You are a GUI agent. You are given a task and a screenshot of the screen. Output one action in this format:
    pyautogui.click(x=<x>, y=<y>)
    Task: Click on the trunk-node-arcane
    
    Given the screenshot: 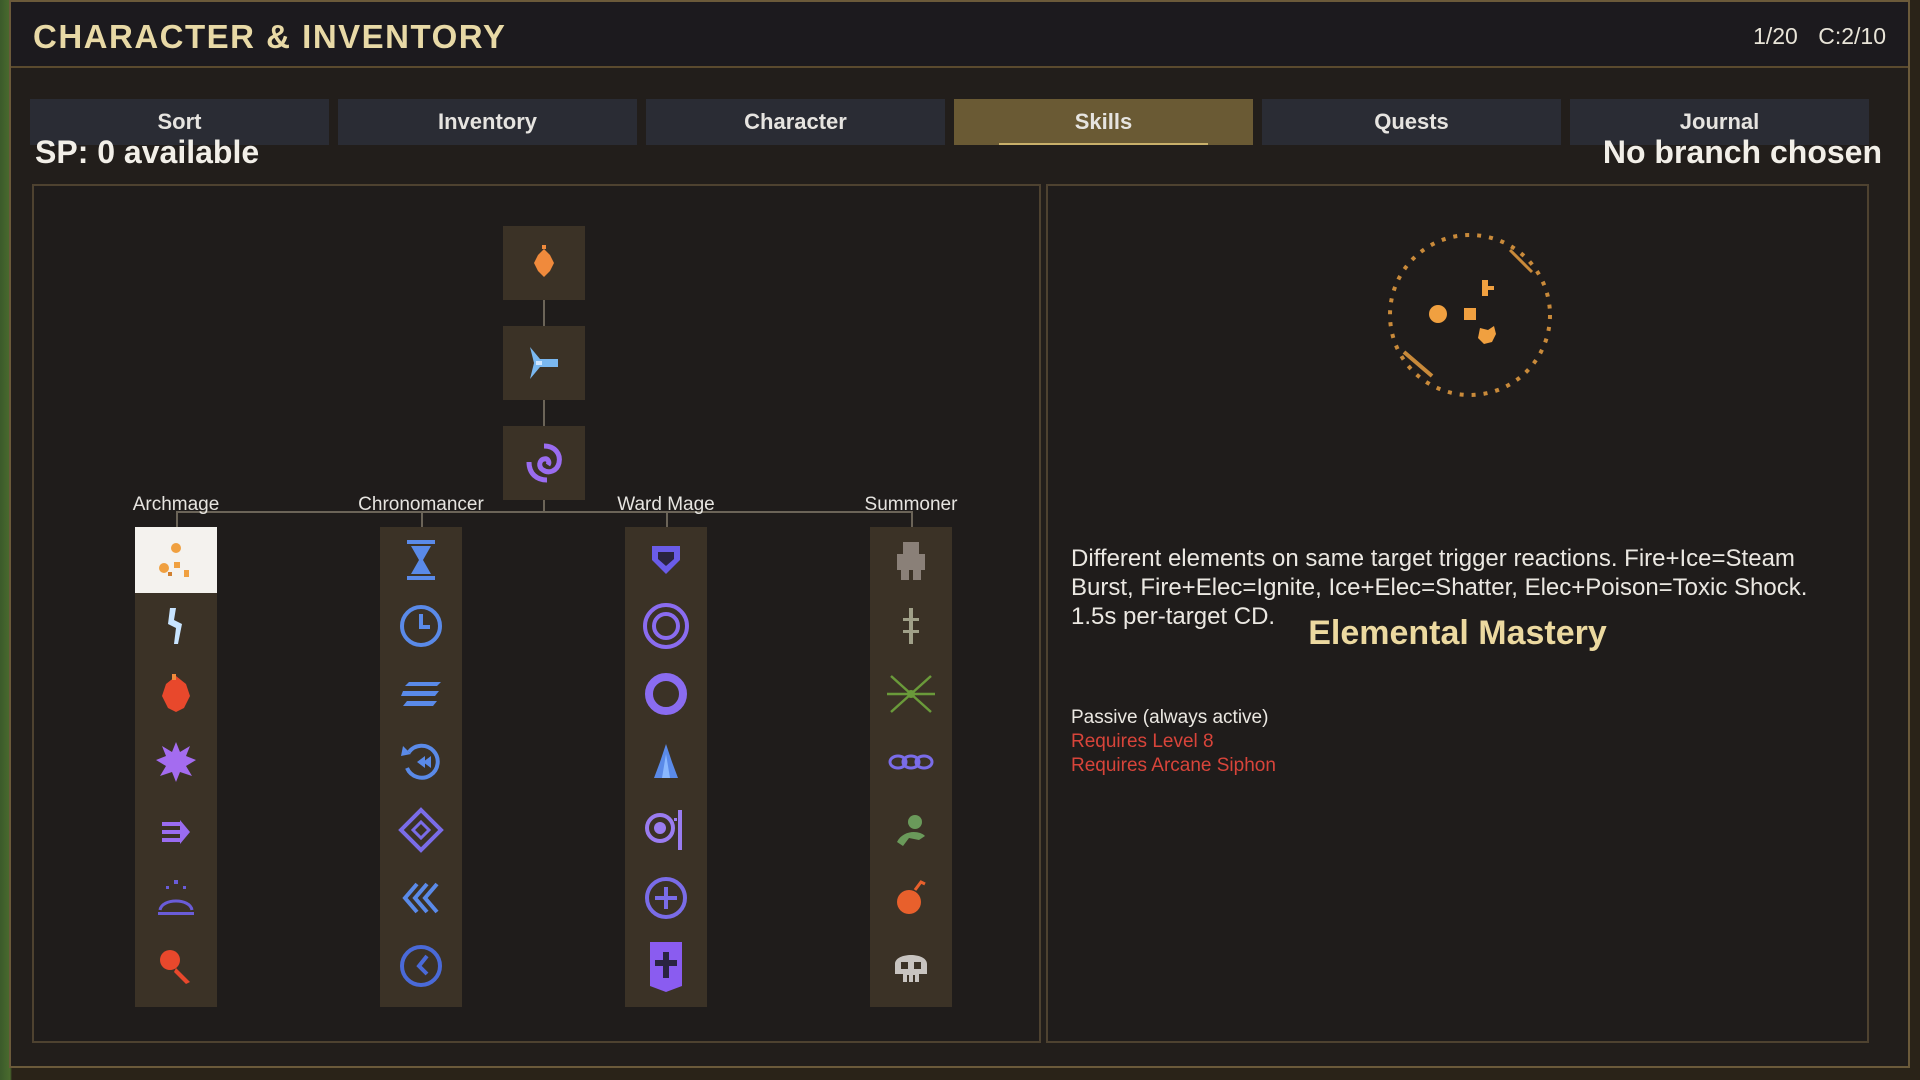 What is the action you would take?
    pyautogui.click(x=544, y=463)
    